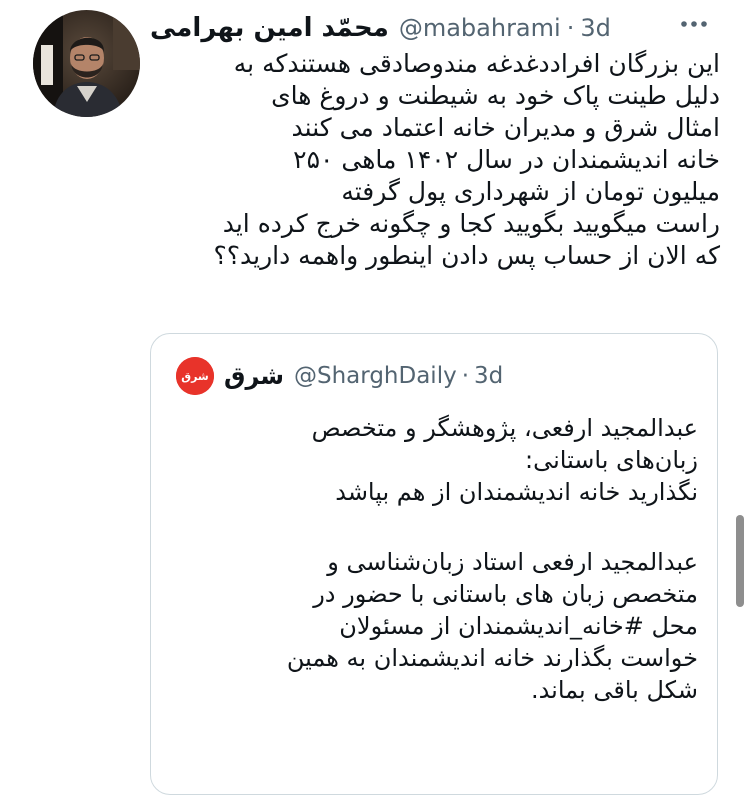  Describe the element at coordinates (492, 658) in the screenshot. I see `quote-text-line: خواست بگذارند خانه اندیشمندان به همین` at that location.